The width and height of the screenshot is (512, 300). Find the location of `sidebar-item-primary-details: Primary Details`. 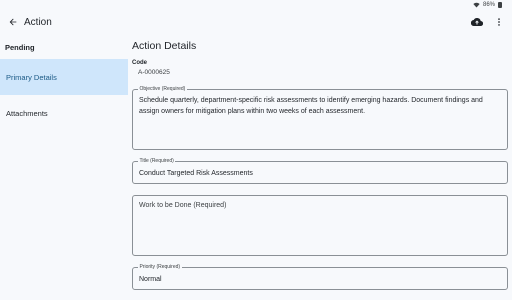

sidebar-item-primary-details: Primary Details is located at coordinates (64, 77).